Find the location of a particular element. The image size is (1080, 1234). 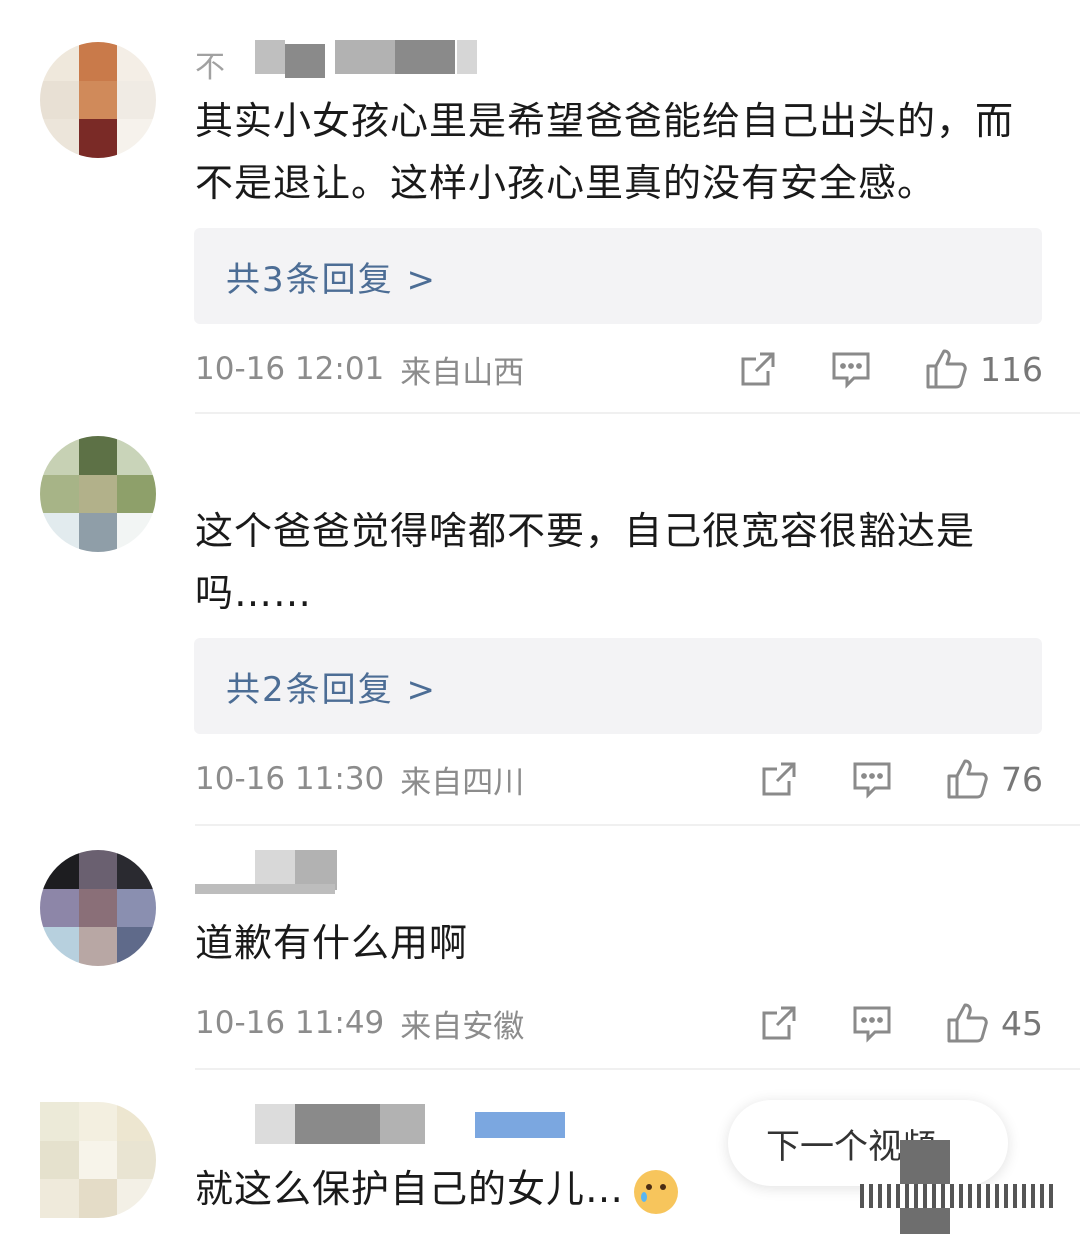

comment-actions: 116 is located at coordinates (890, 369).